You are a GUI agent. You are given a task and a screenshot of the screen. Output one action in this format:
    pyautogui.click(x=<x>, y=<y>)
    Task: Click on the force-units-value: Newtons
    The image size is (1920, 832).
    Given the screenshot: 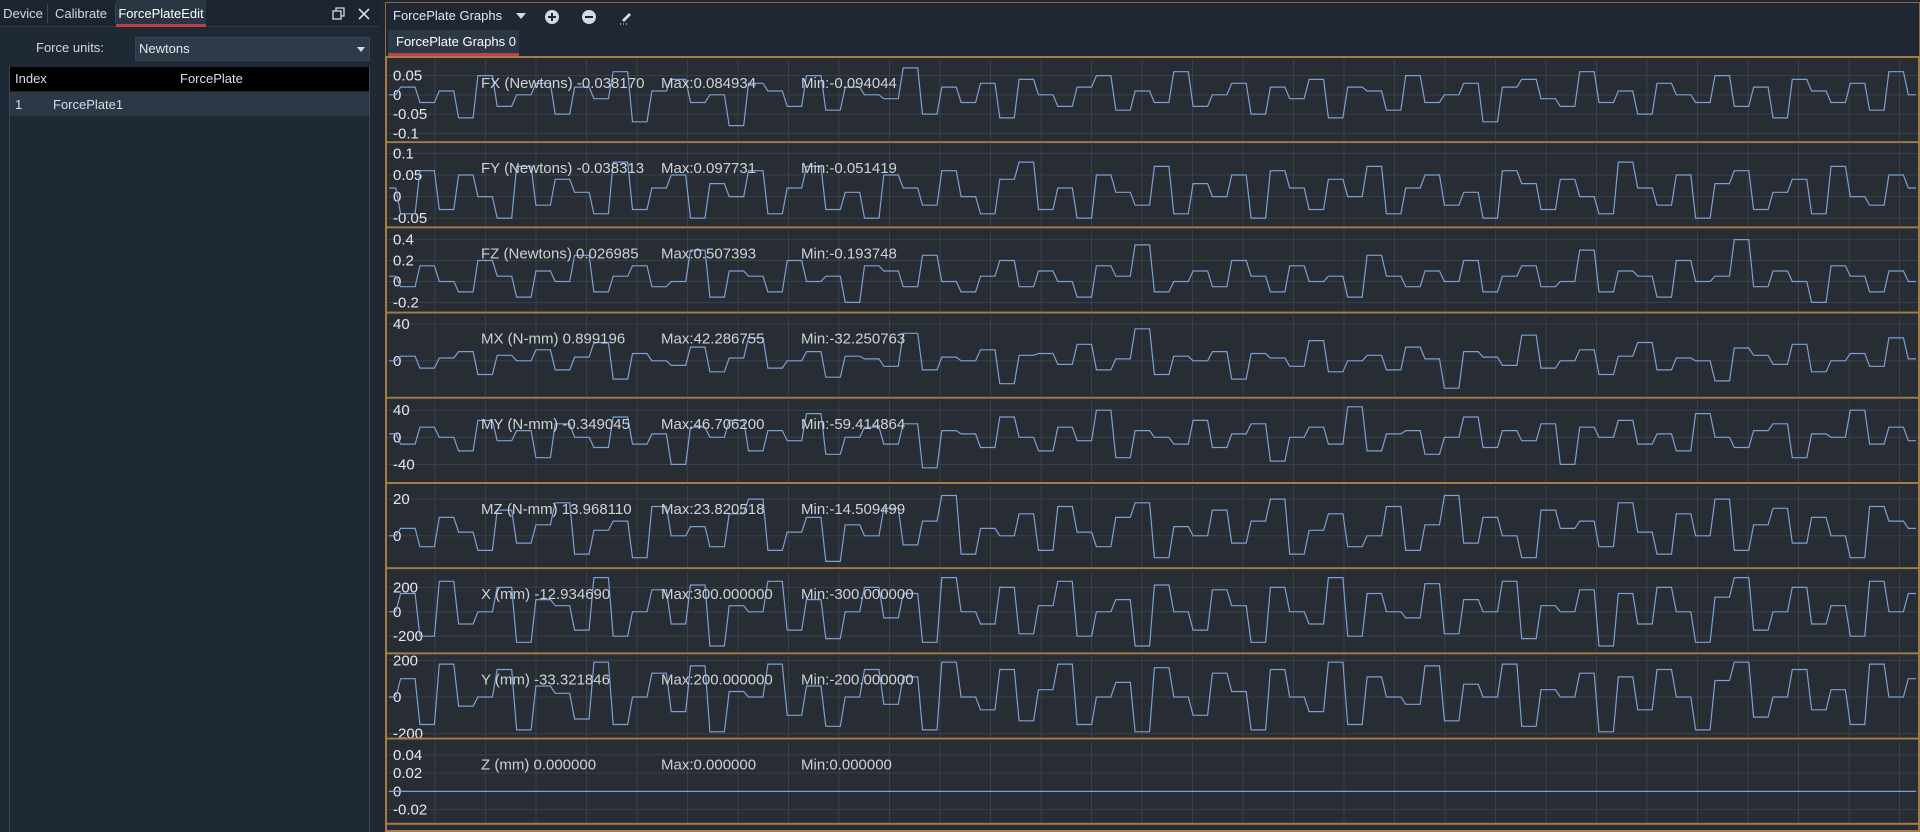 What is the action you would take?
    pyautogui.click(x=164, y=48)
    